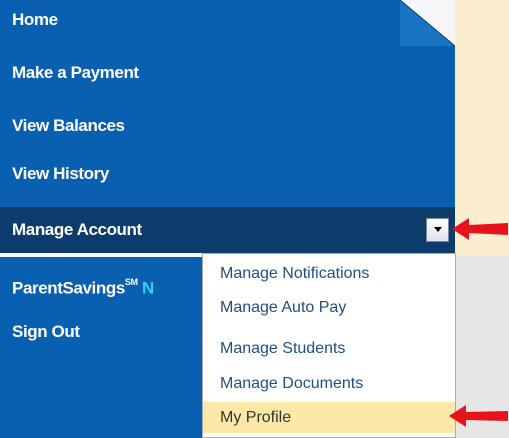 This screenshot has width=509, height=438. I want to click on nav-home: Home, so click(35, 20).